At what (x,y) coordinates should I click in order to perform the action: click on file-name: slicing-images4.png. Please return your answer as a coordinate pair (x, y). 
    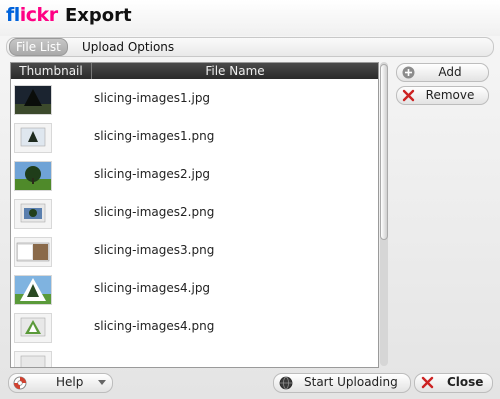
    Looking at the image, I should click on (154, 326).